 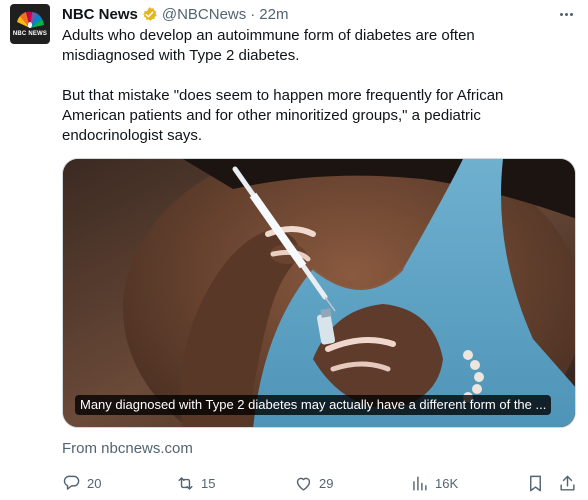 What do you see at coordinates (566, 14) in the screenshot?
I see `more-options-icon` at bounding box center [566, 14].